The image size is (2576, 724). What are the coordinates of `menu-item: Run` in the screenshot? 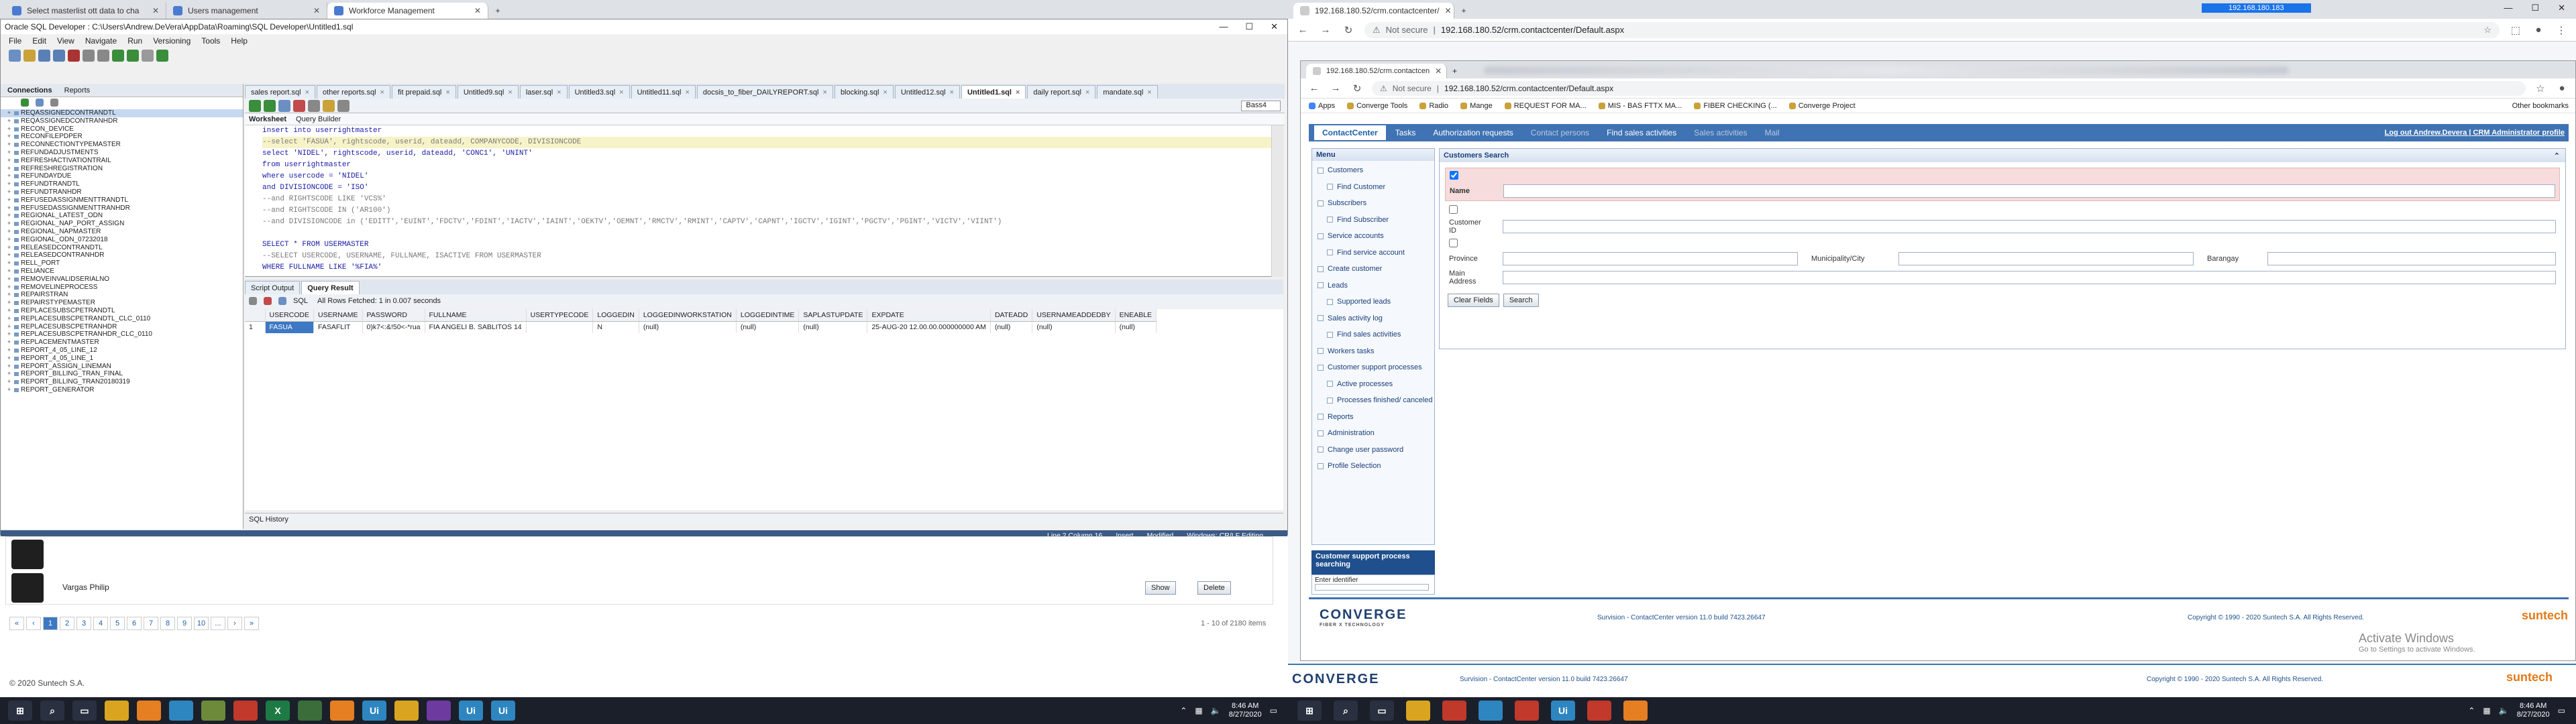 It's located at (134, 41).